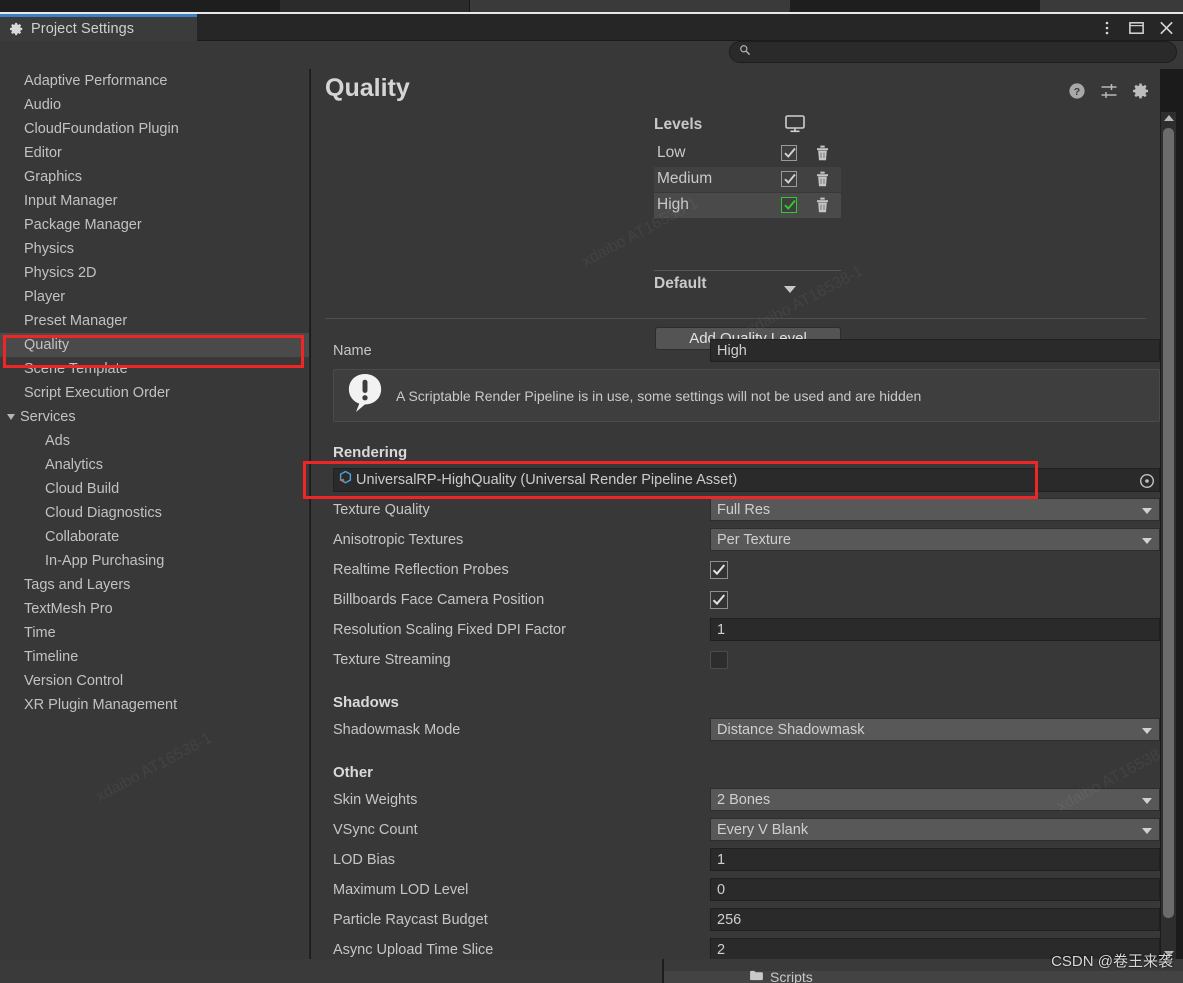 Image resolution: width=1183 pixels, height=983 pixels. What do you see at coordinates (935, 509) in the screenshot?
I see `property-dropdown: Full Res` at bounding box center [935, 509].